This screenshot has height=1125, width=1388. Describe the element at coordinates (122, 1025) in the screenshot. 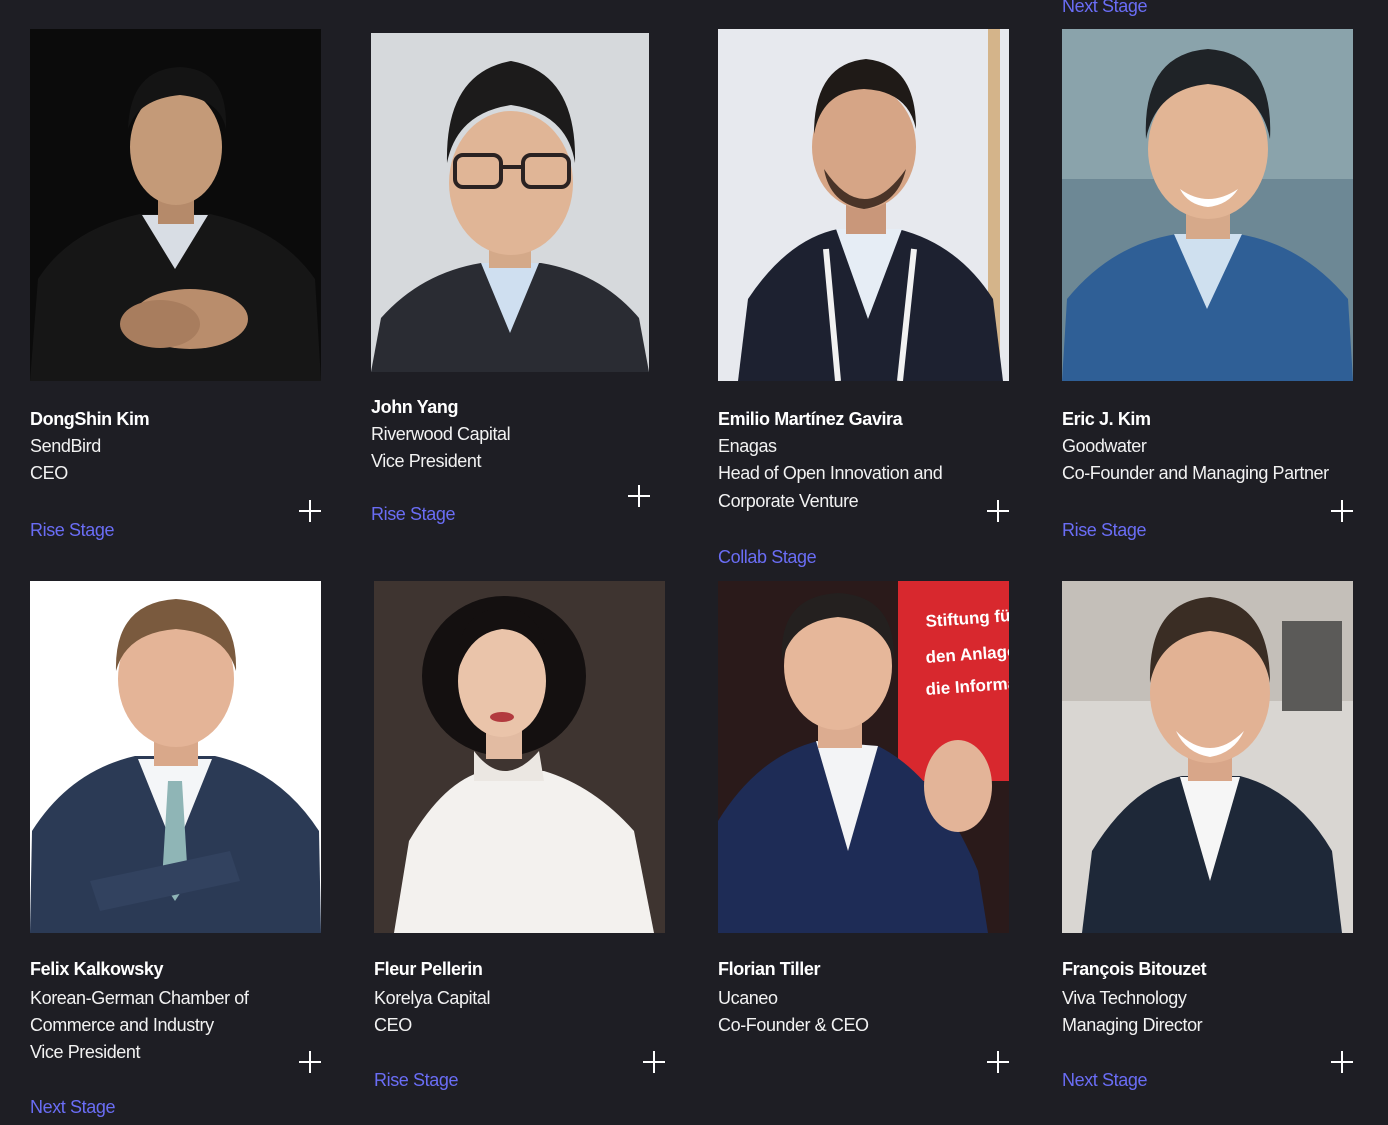

I see `speaker-company: Commerce and Industry` at that location.